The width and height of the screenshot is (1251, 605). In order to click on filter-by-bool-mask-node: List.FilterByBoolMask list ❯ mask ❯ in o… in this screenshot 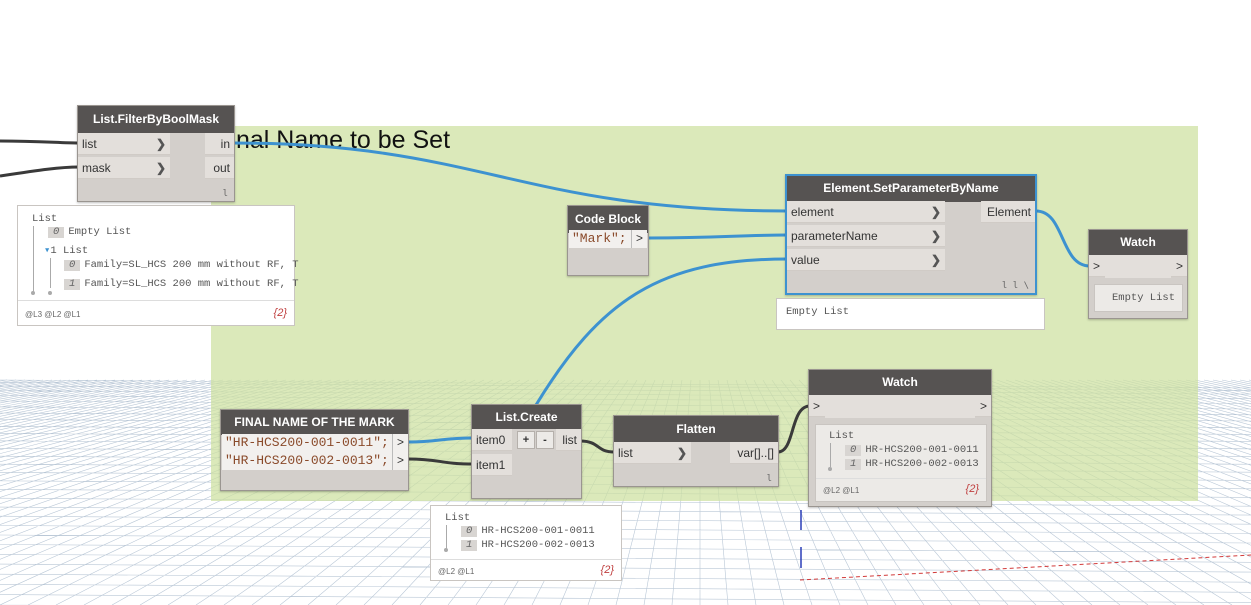, I will do `click(156, 153)`.